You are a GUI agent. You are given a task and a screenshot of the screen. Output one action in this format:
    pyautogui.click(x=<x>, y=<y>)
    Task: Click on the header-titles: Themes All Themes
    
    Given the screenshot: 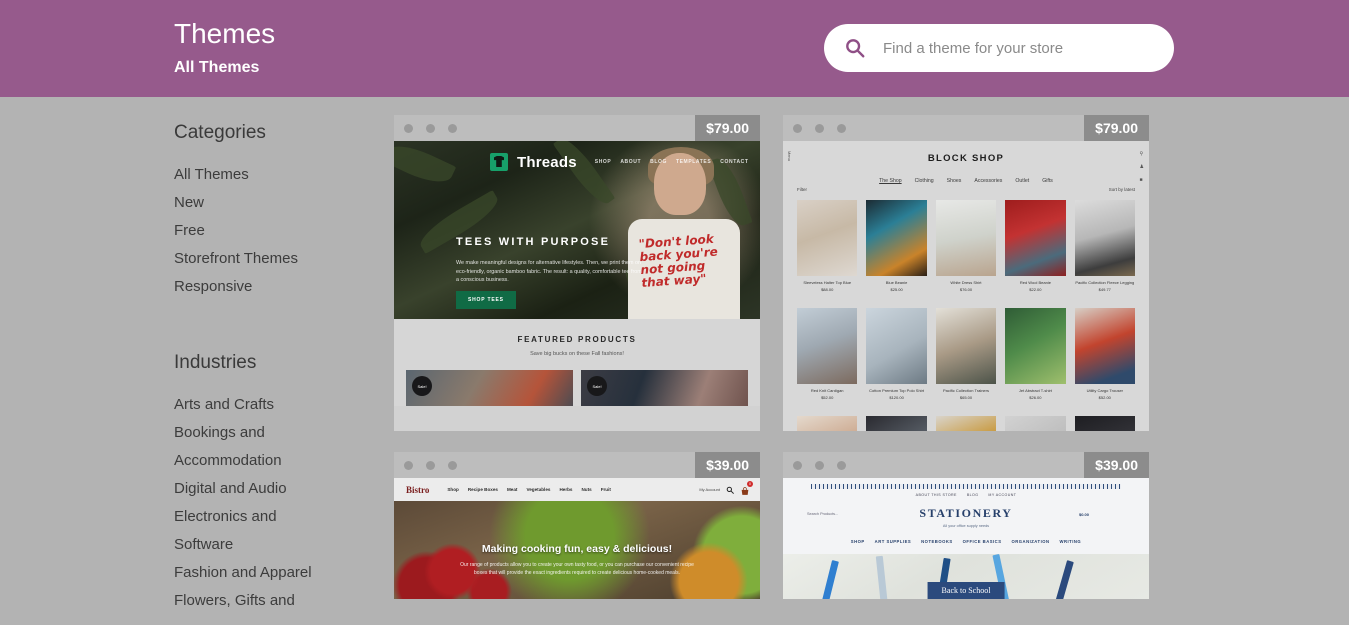 What is the action you would take?
    pyautogui.click(x=224, y=48)
    